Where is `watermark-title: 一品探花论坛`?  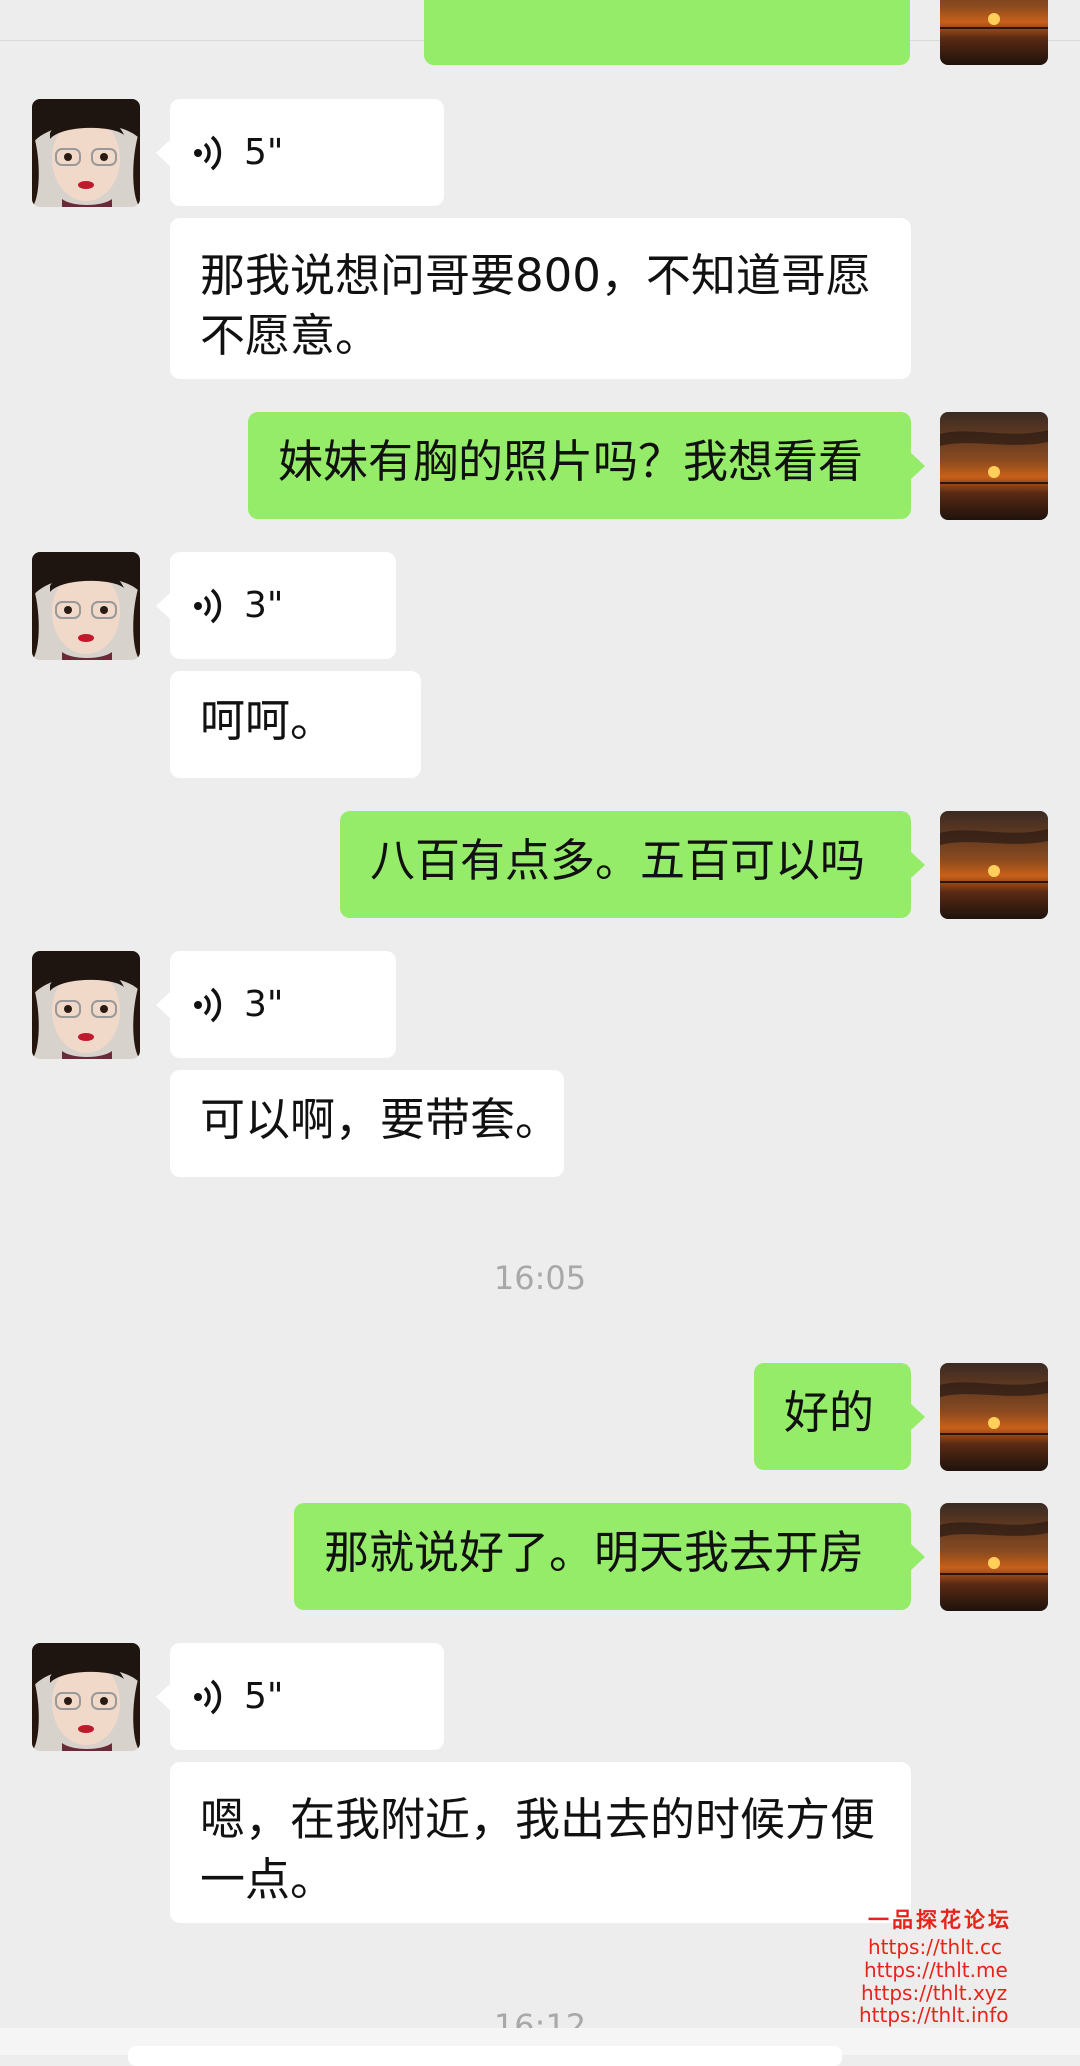 watermark-title: 一品探花论坛 is located at coordinates (940, 1920).